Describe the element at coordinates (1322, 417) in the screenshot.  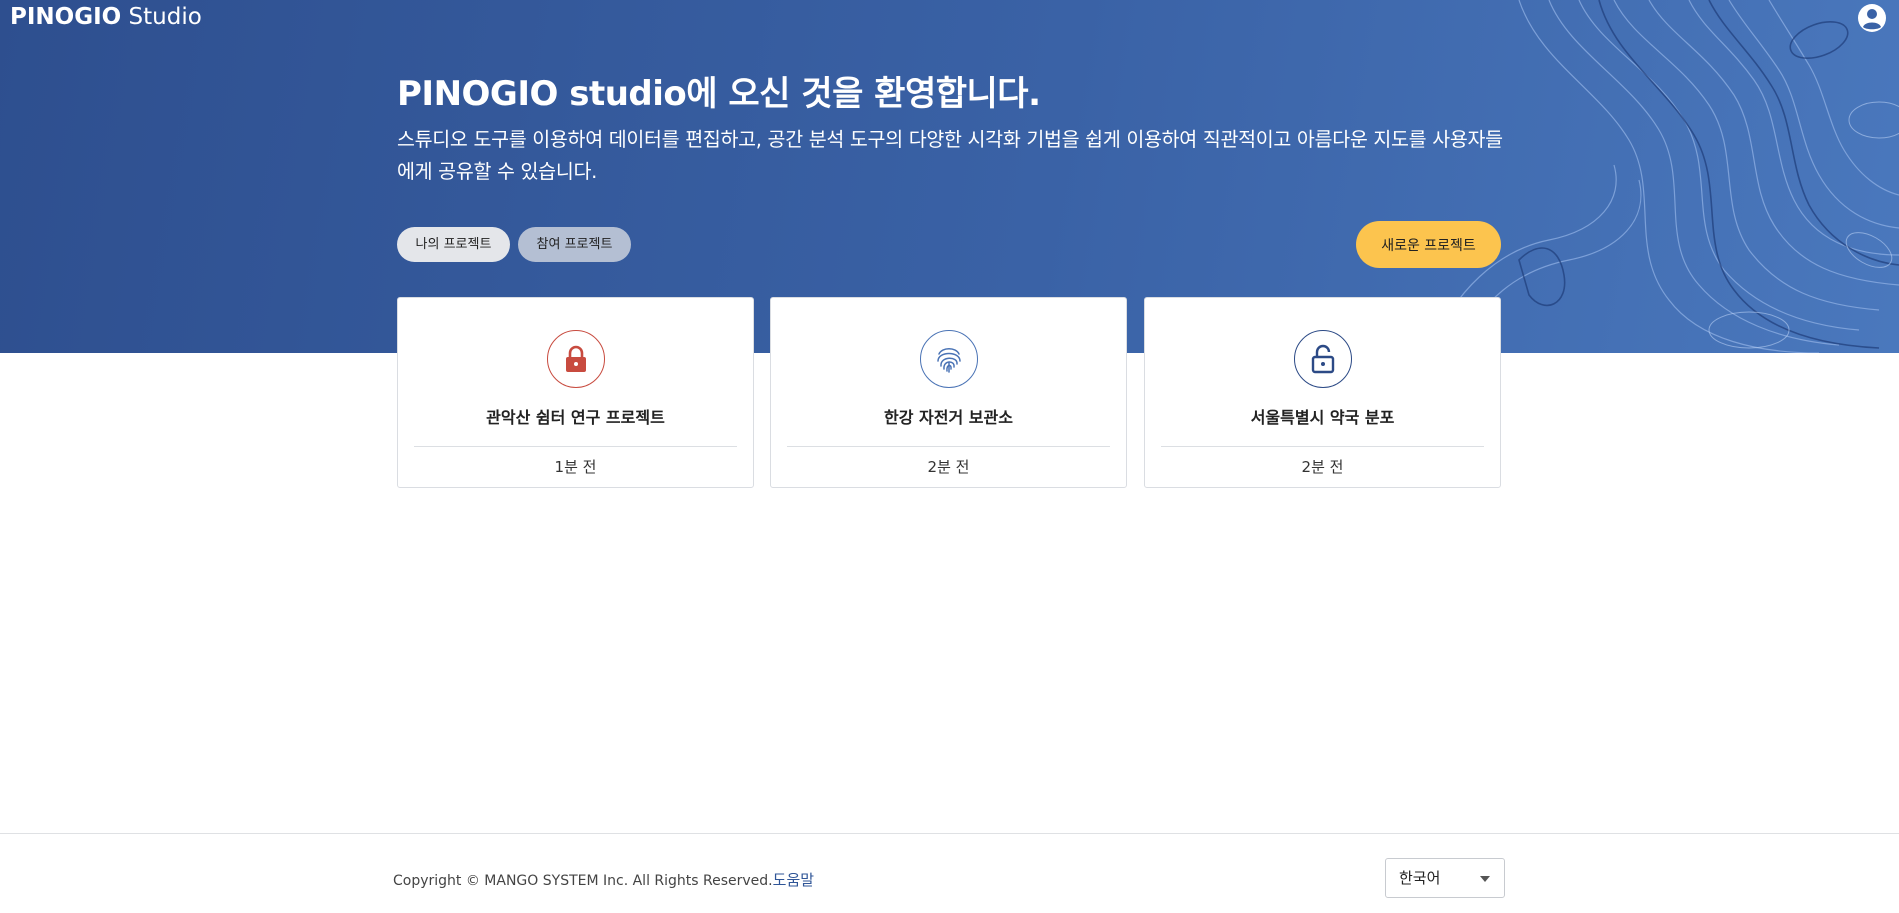
I see `project-title: 서울특별시 약국 분포` at that location.